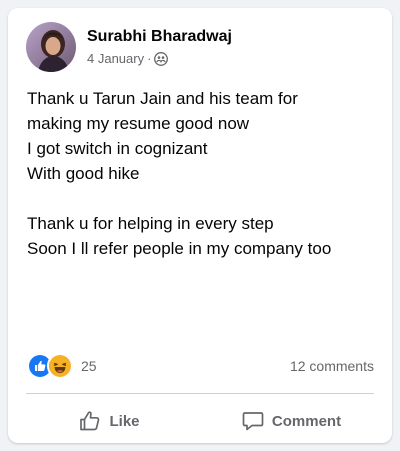  I want to click on post-blank-line, so click(202, 198).